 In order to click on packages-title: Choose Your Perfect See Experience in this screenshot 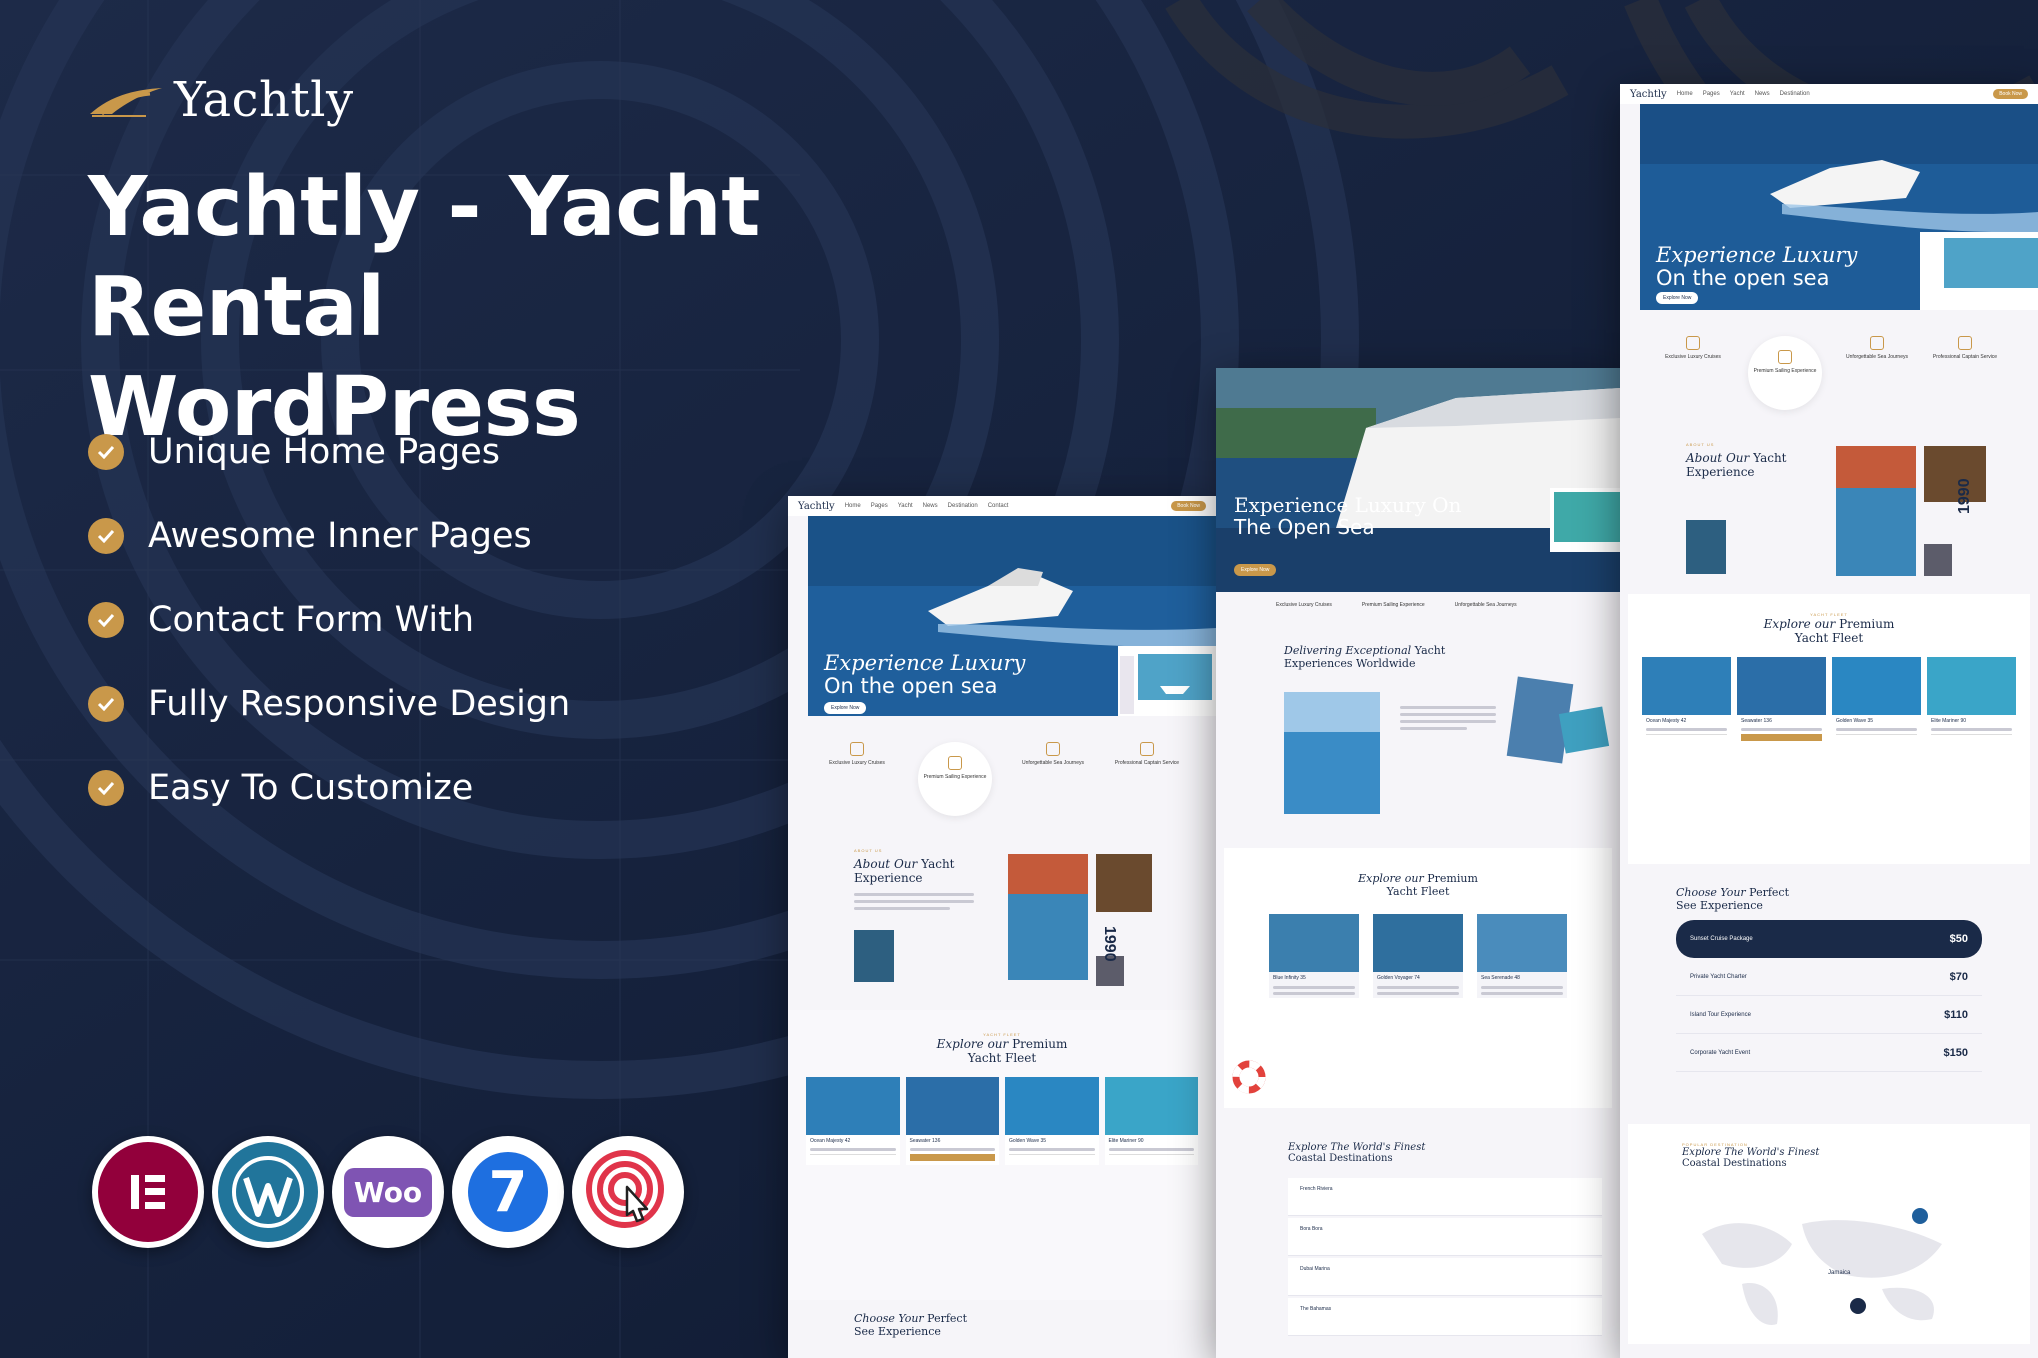, I will do `click(1002, 1325)`.